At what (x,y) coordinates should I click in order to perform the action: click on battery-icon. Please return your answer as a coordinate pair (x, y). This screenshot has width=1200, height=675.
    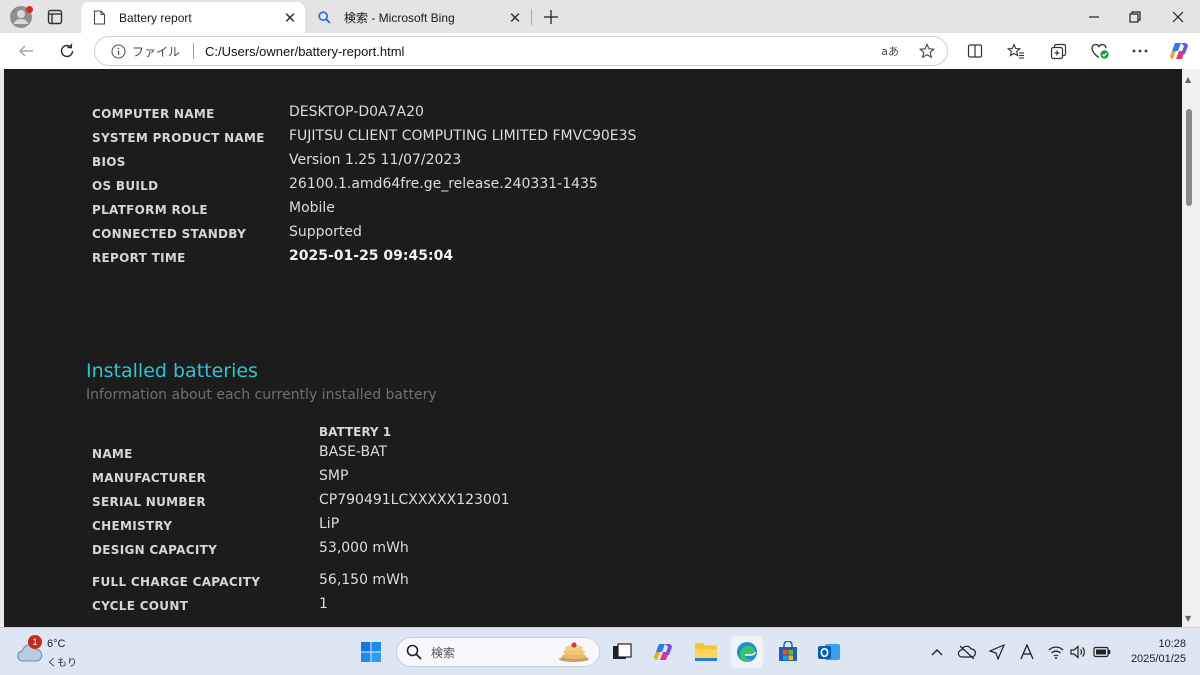
    Looking at the image, I should click on (1102, 652).